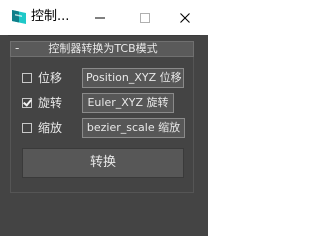 This screenshot has height=240, width=320. What do you see at coordinates (103, 163) in the screenshot?
I see `convert-button: 转换` at bounding box center [103, 163].